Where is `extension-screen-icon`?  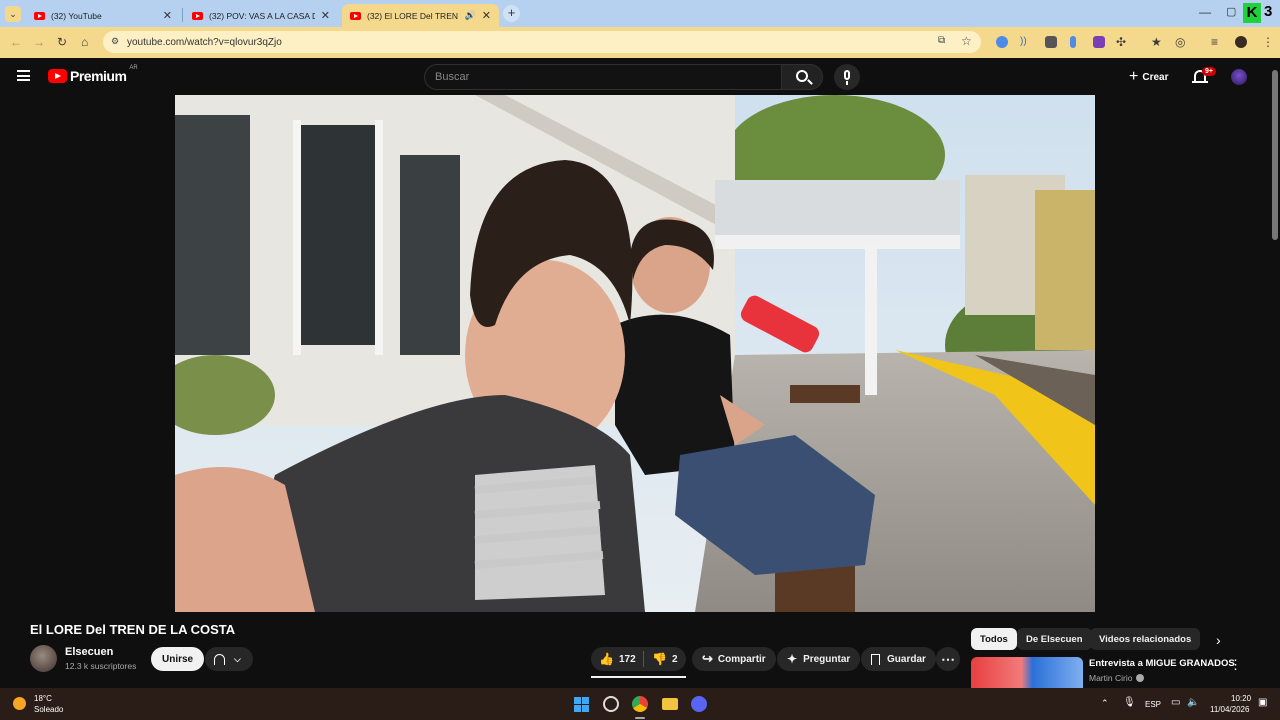 extension-screen-icon is located at coordinates (1051, 42).